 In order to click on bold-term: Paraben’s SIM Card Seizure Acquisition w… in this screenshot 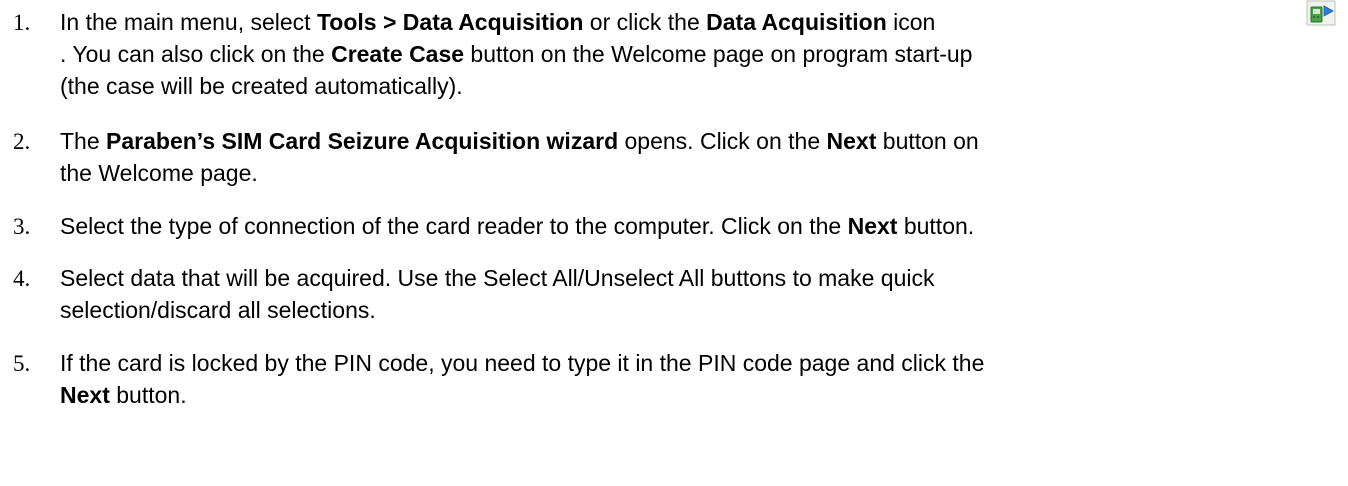, I will do `click(362, 141)`.